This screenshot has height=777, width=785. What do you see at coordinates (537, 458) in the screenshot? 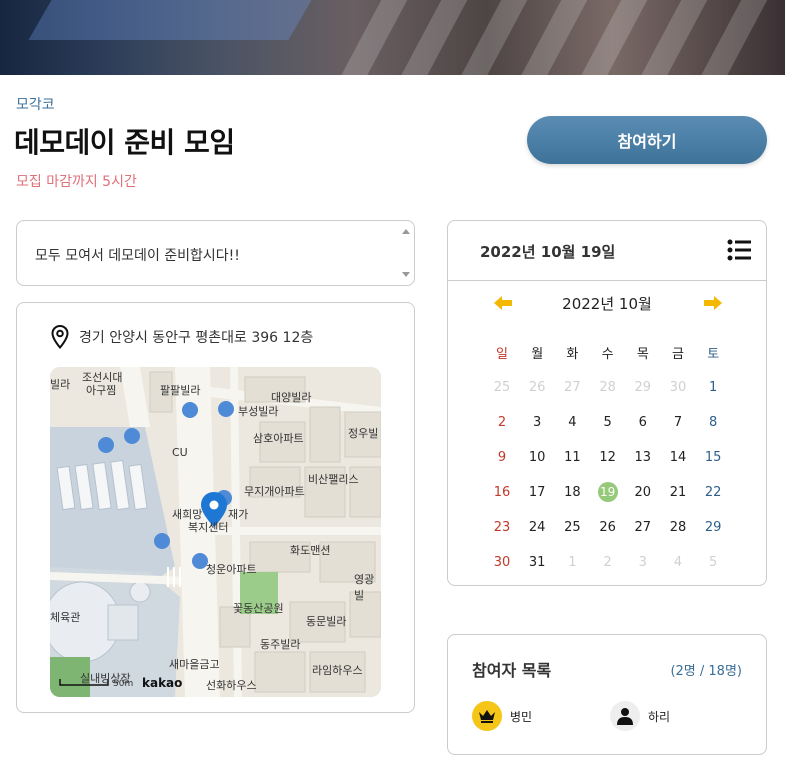
I see `calendar-day: 10` at bounding box center [537, 458].